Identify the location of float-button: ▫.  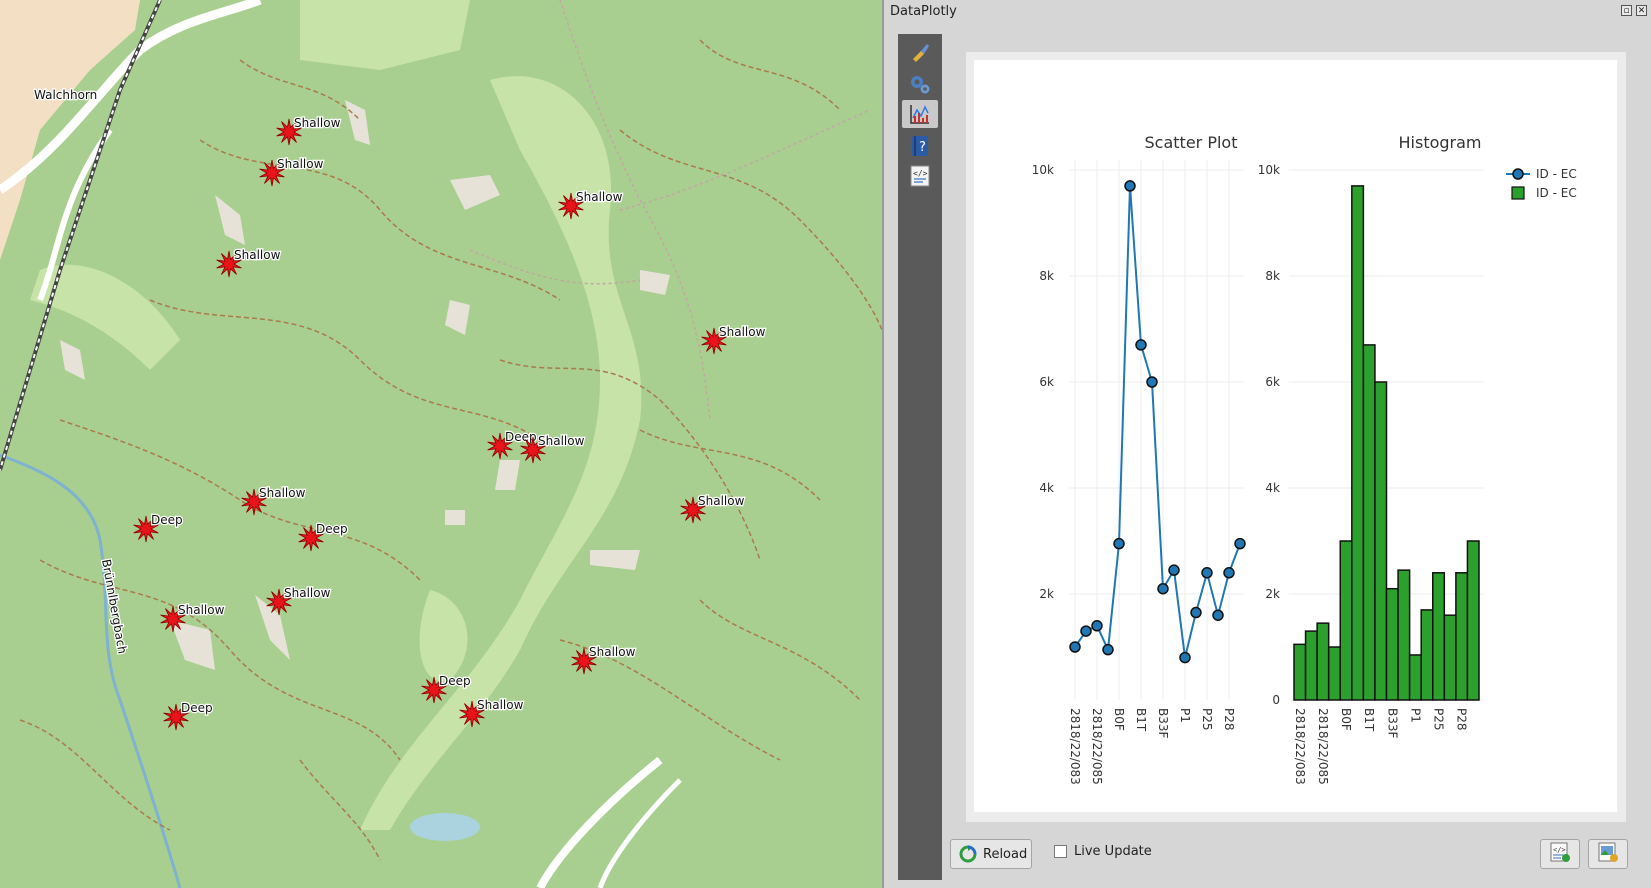
(1626, 10).